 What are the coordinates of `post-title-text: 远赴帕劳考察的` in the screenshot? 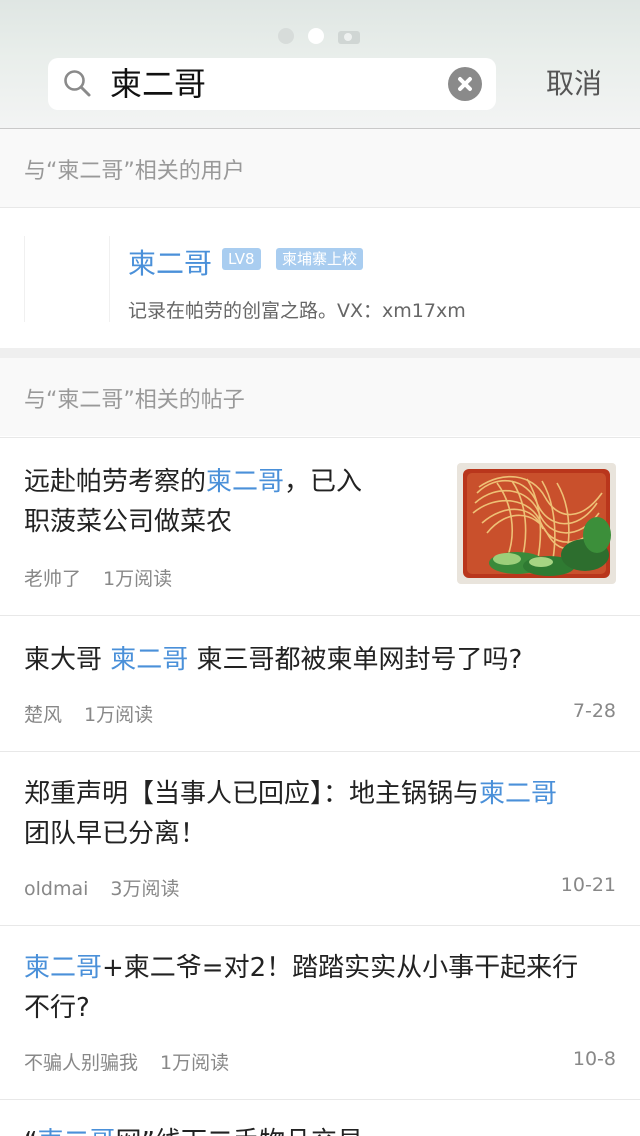 It's located at (115, 482).